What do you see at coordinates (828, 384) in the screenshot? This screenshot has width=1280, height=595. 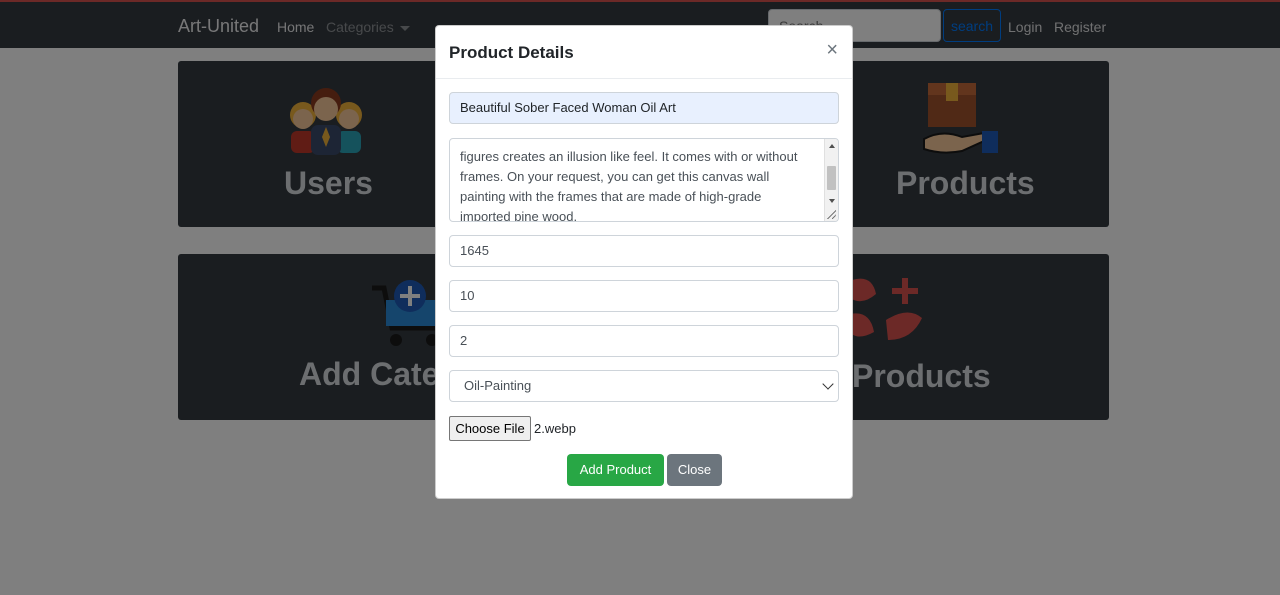 I see `chevron-down-icon` at bounding box center [828, 384].